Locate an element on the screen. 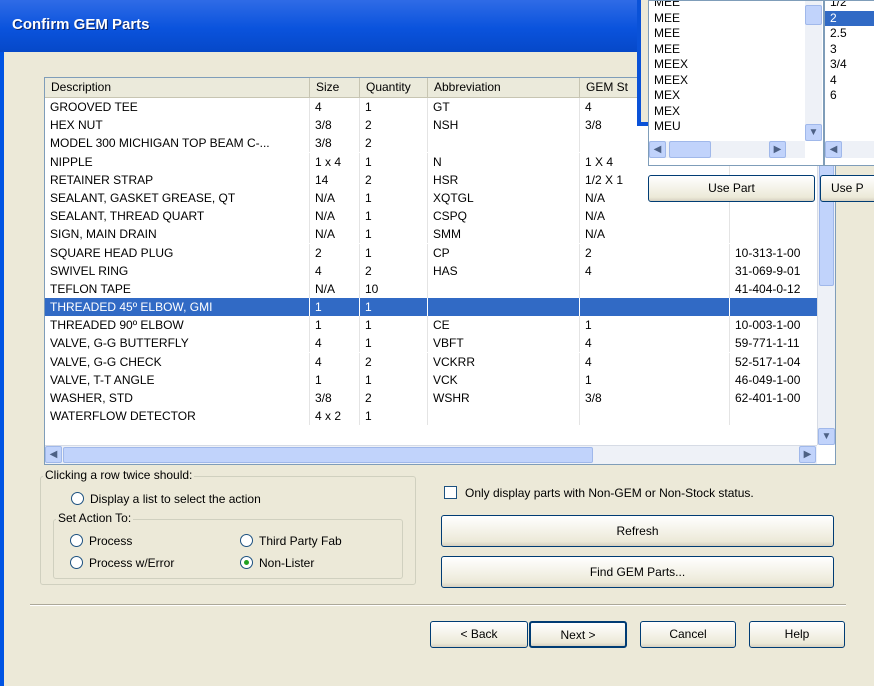 This screenshot has height=686, width=874. next-button: Next > is located at coordinates (578, 634).